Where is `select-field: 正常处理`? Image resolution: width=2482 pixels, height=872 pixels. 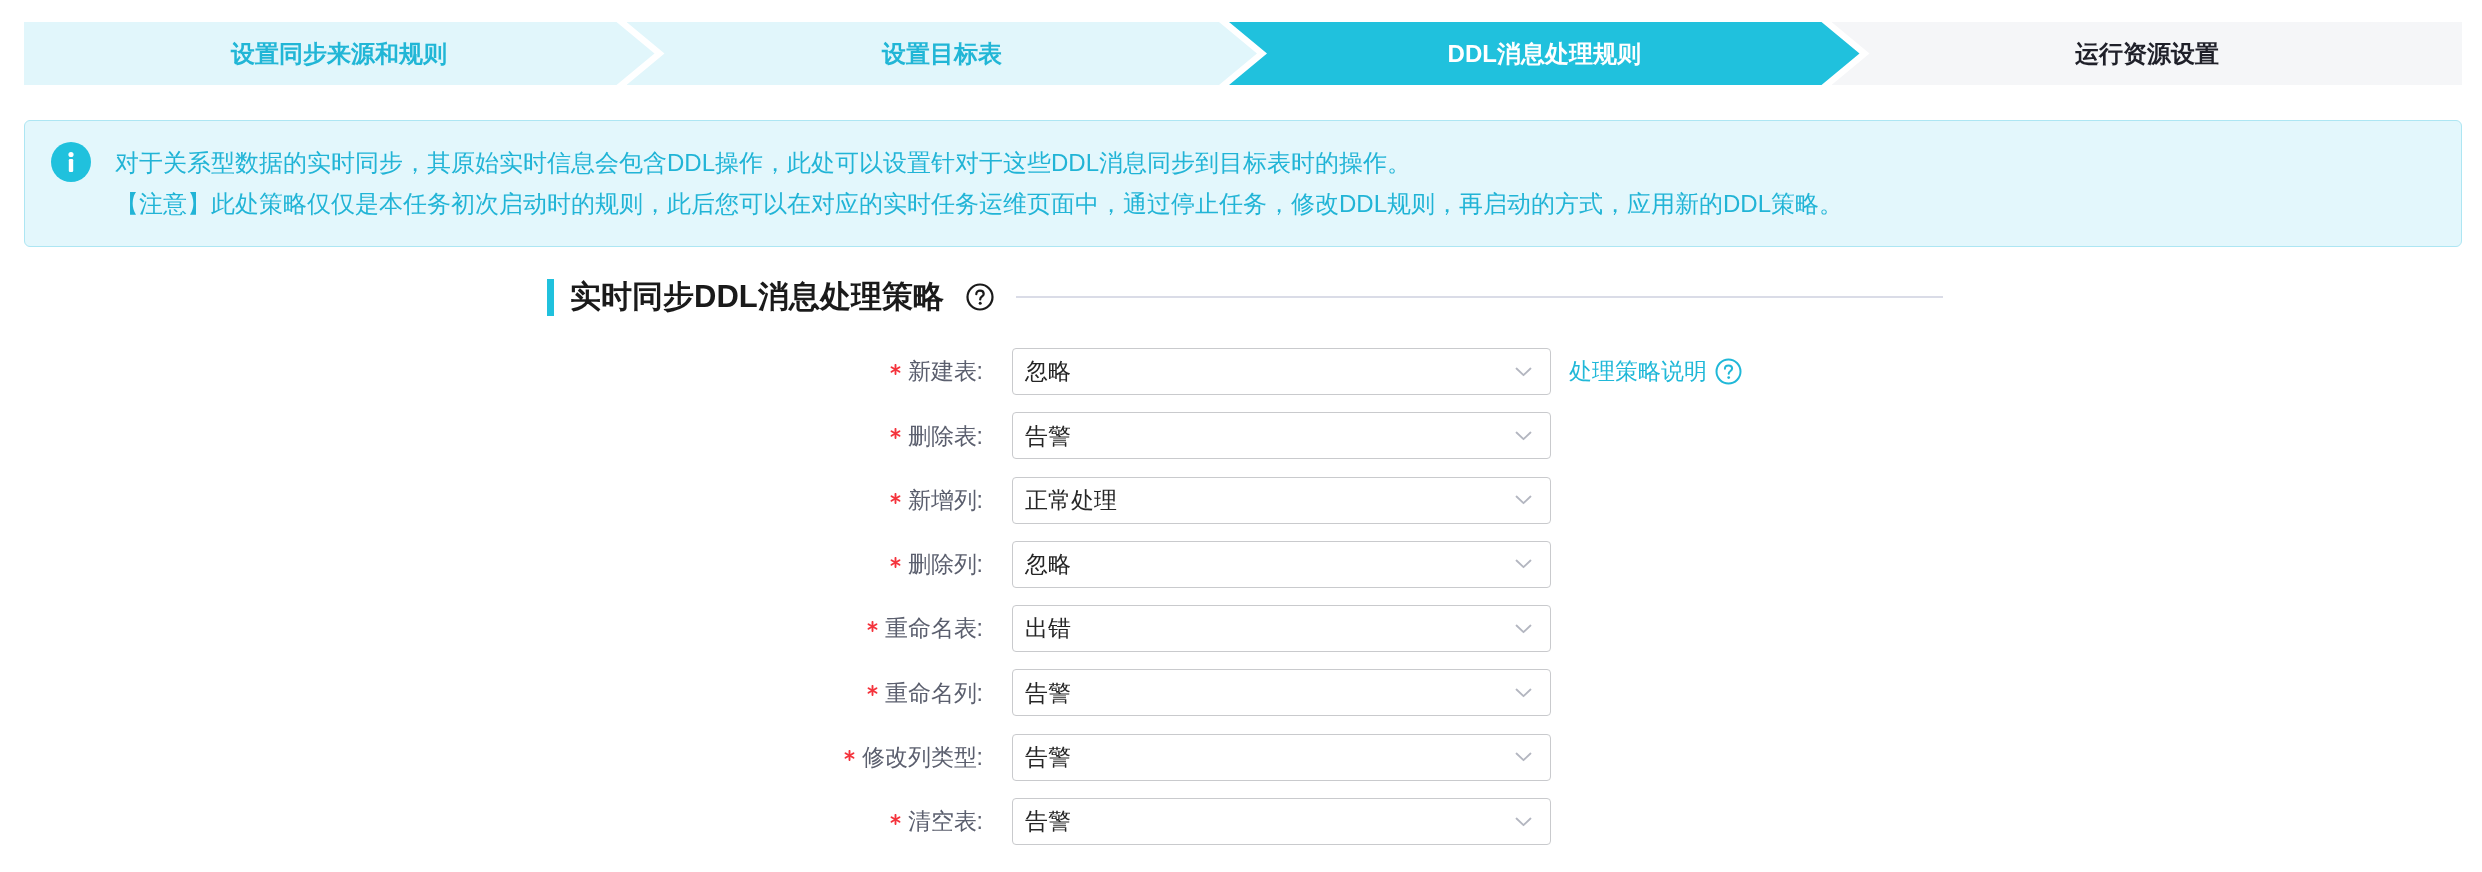
select-field: 正常处理 is located at coordinates (1281, 500).